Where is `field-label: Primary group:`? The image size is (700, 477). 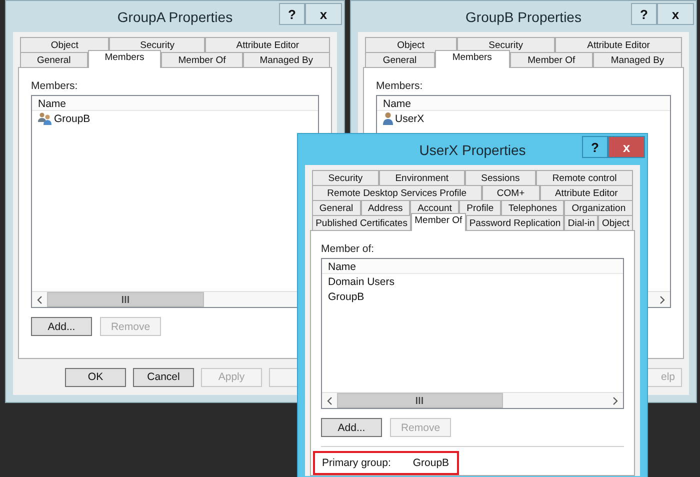 field-label: Primary group: is located at coordinates (356, 463).